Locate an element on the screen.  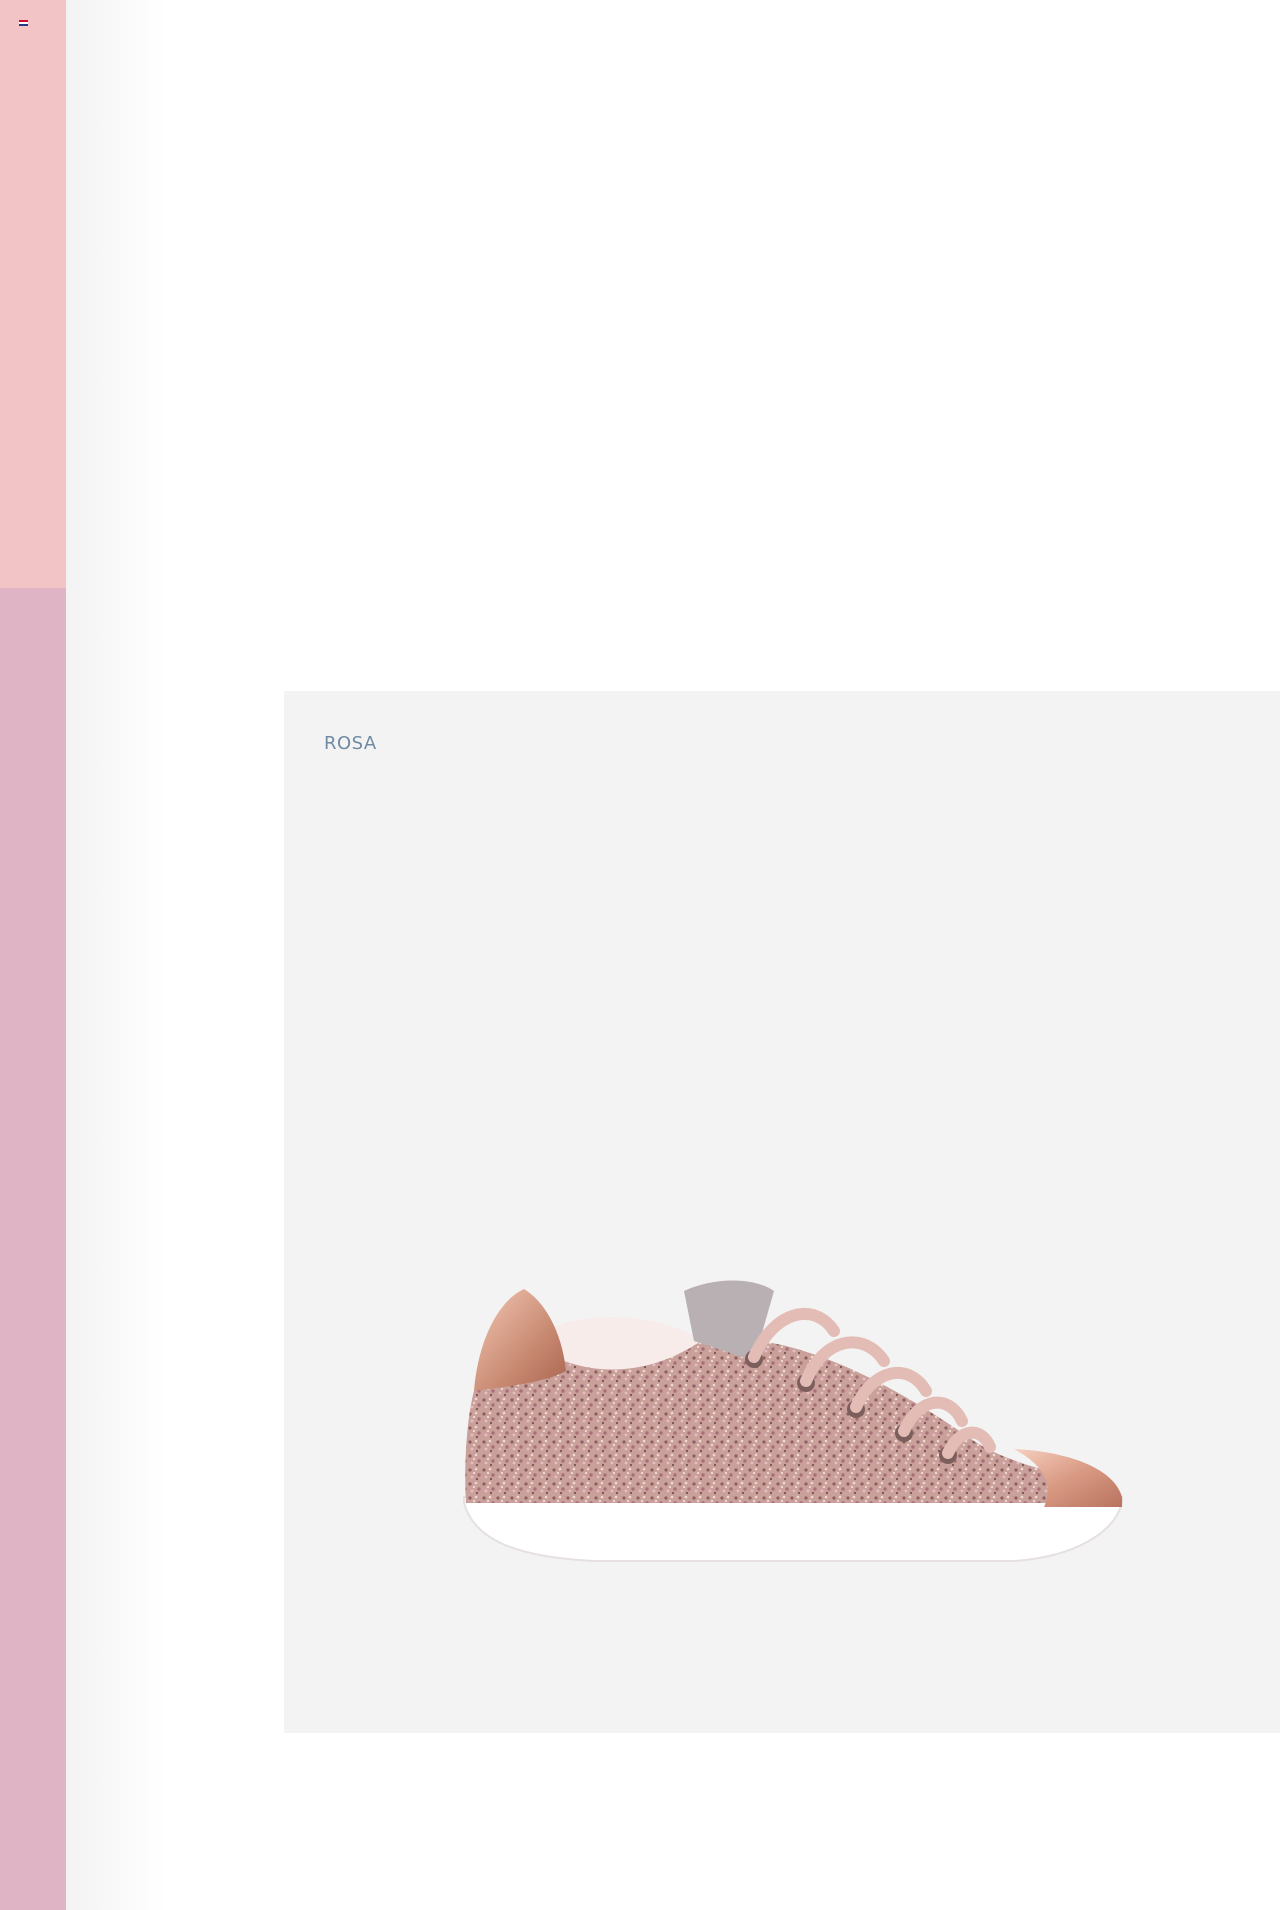
sidebar-bottom-panel is located at coordinates (33, 1249).